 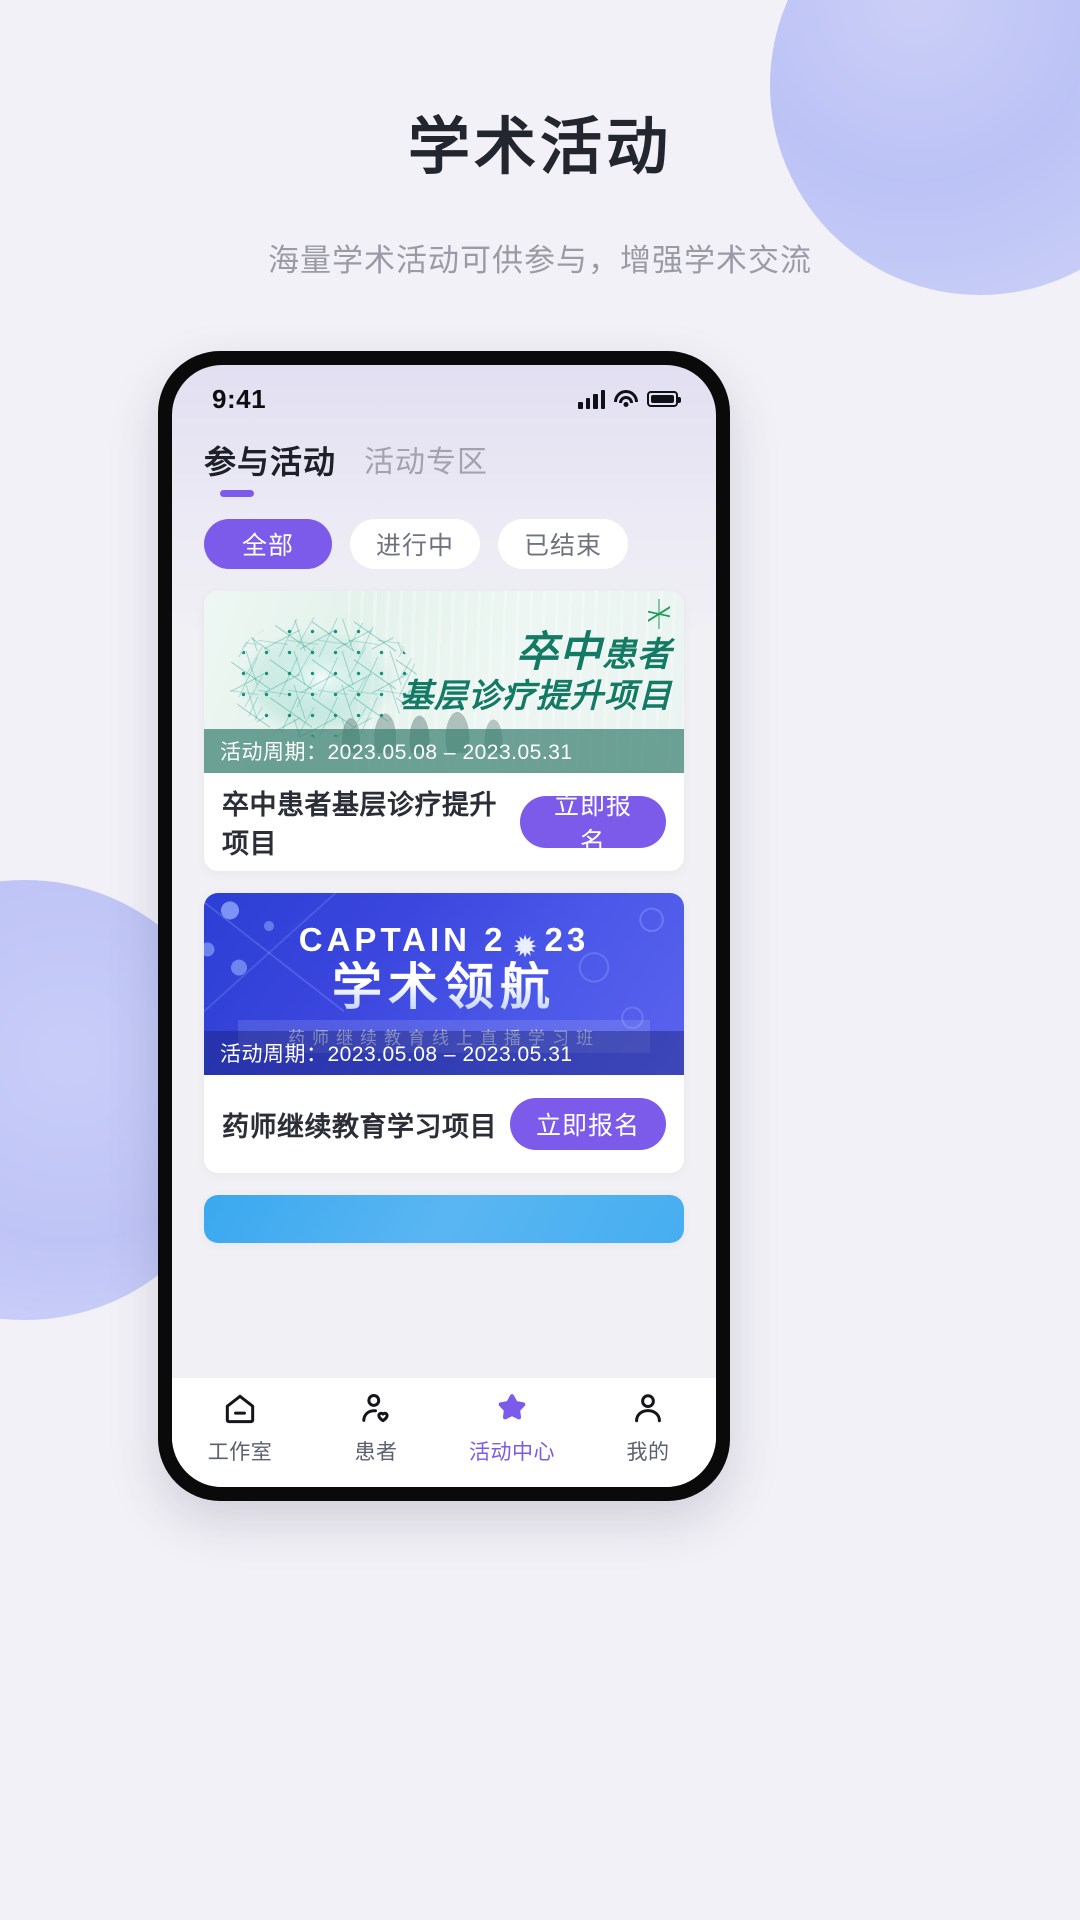 What do you see at coordinates (567, 939) in the screenshot?
I see `banner-headline-year-suffix: 23` at bounding box center [567, 939].